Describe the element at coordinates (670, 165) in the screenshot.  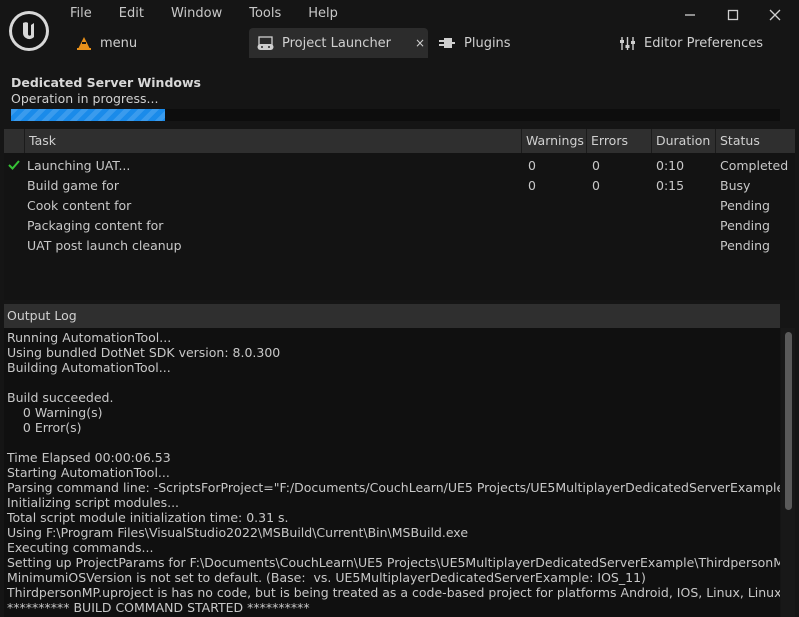
I see `task-duration: 0:10` at that location.